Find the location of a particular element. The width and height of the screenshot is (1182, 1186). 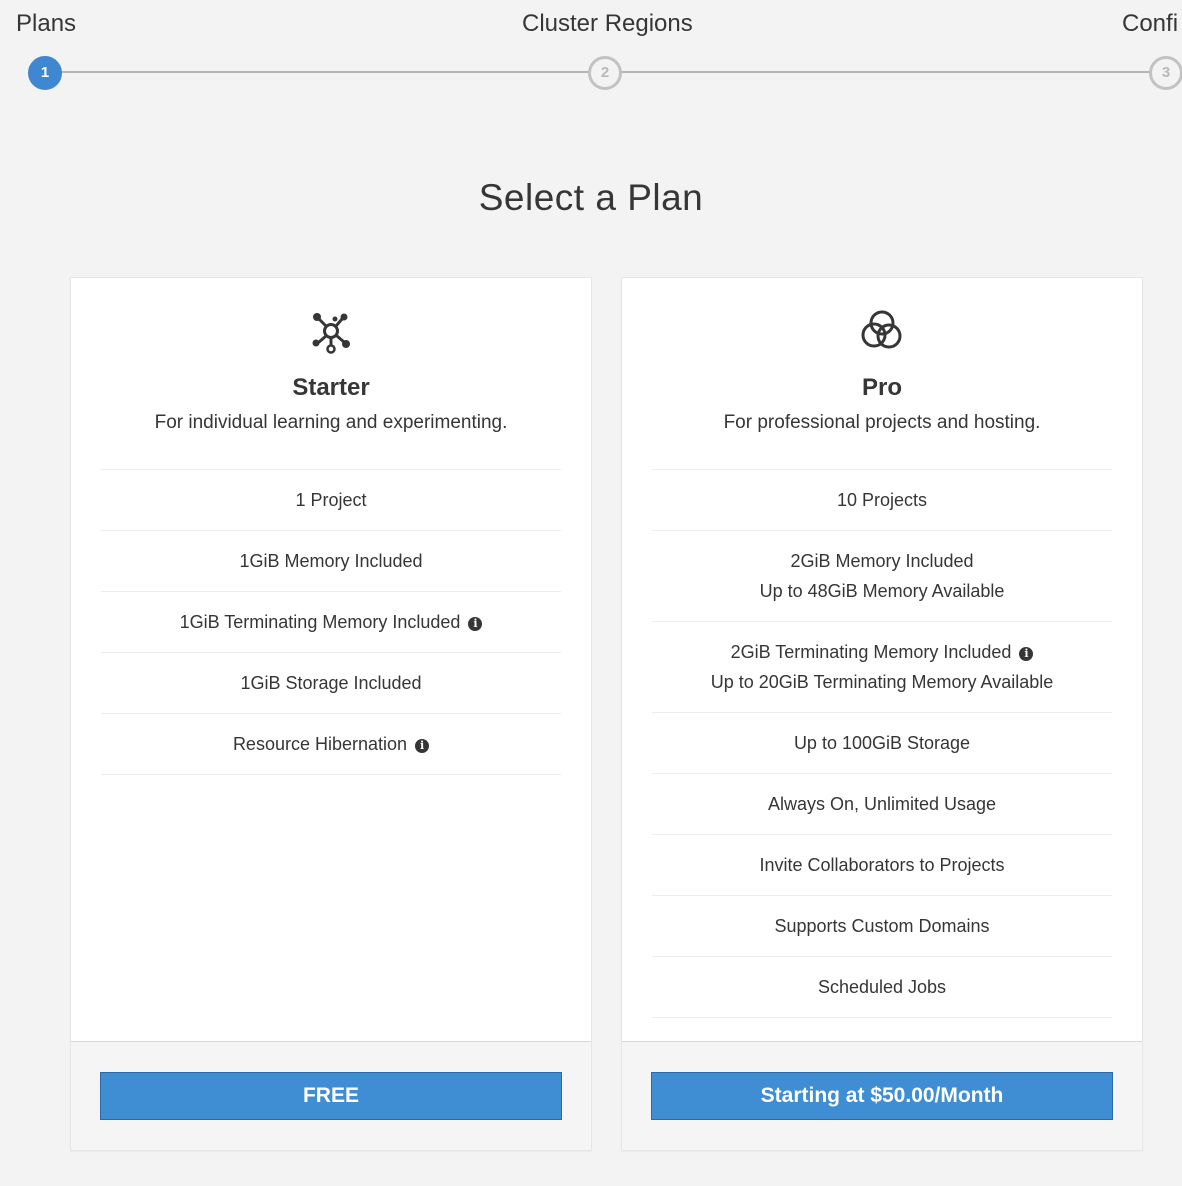

feature-item: 10 Projects is located at coordinates (882, 500).